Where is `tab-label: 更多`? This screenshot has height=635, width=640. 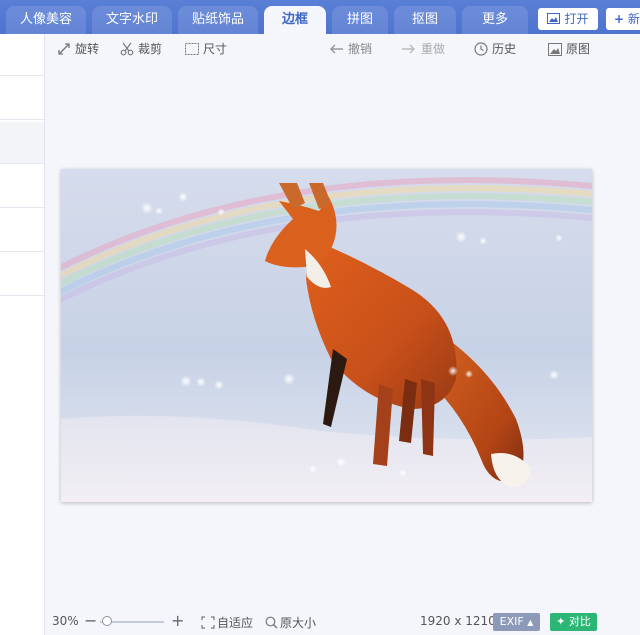
tab-label: 更多 is located at coordinates (494, 19).